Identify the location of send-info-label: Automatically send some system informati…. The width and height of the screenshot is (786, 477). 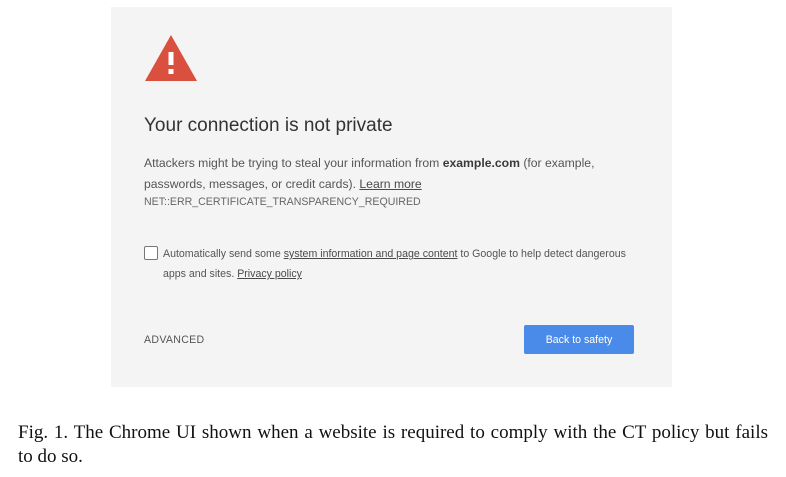
(398, 264).